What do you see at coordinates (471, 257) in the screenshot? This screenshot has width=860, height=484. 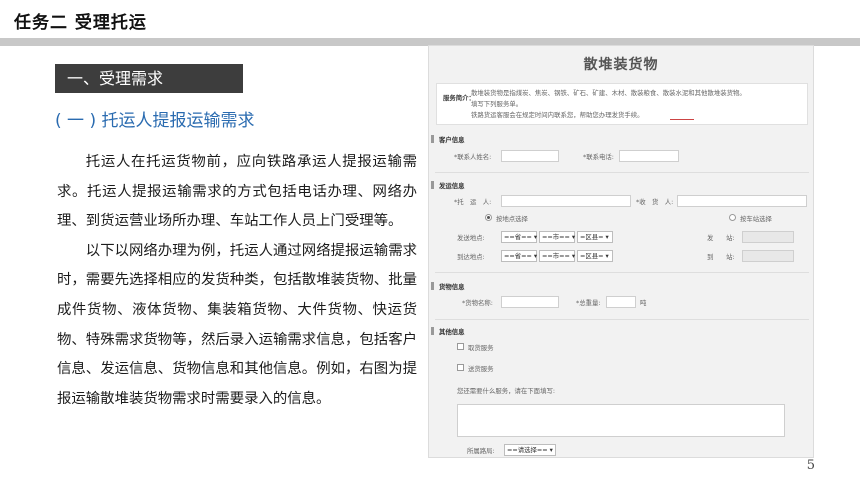 I see `destination-label: 到达地点:` at bounding box center [471, 257].